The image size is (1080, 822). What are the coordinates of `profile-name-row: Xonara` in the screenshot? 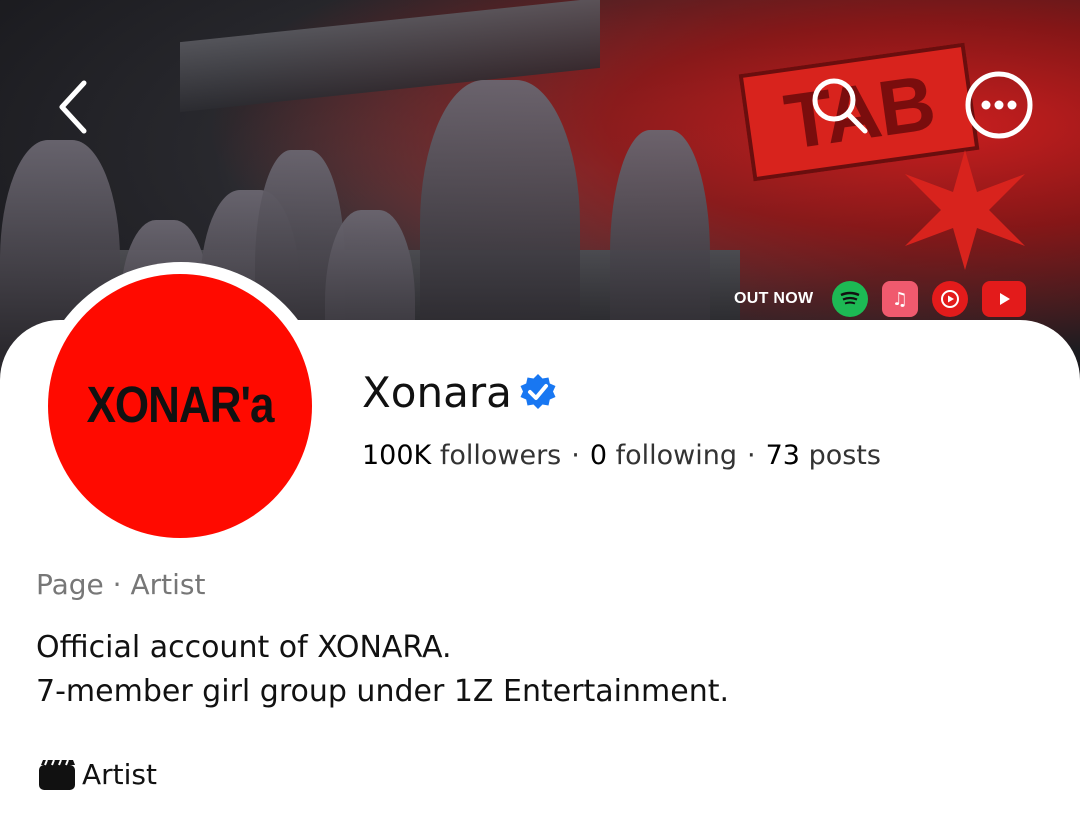 It's located at (461, 392).